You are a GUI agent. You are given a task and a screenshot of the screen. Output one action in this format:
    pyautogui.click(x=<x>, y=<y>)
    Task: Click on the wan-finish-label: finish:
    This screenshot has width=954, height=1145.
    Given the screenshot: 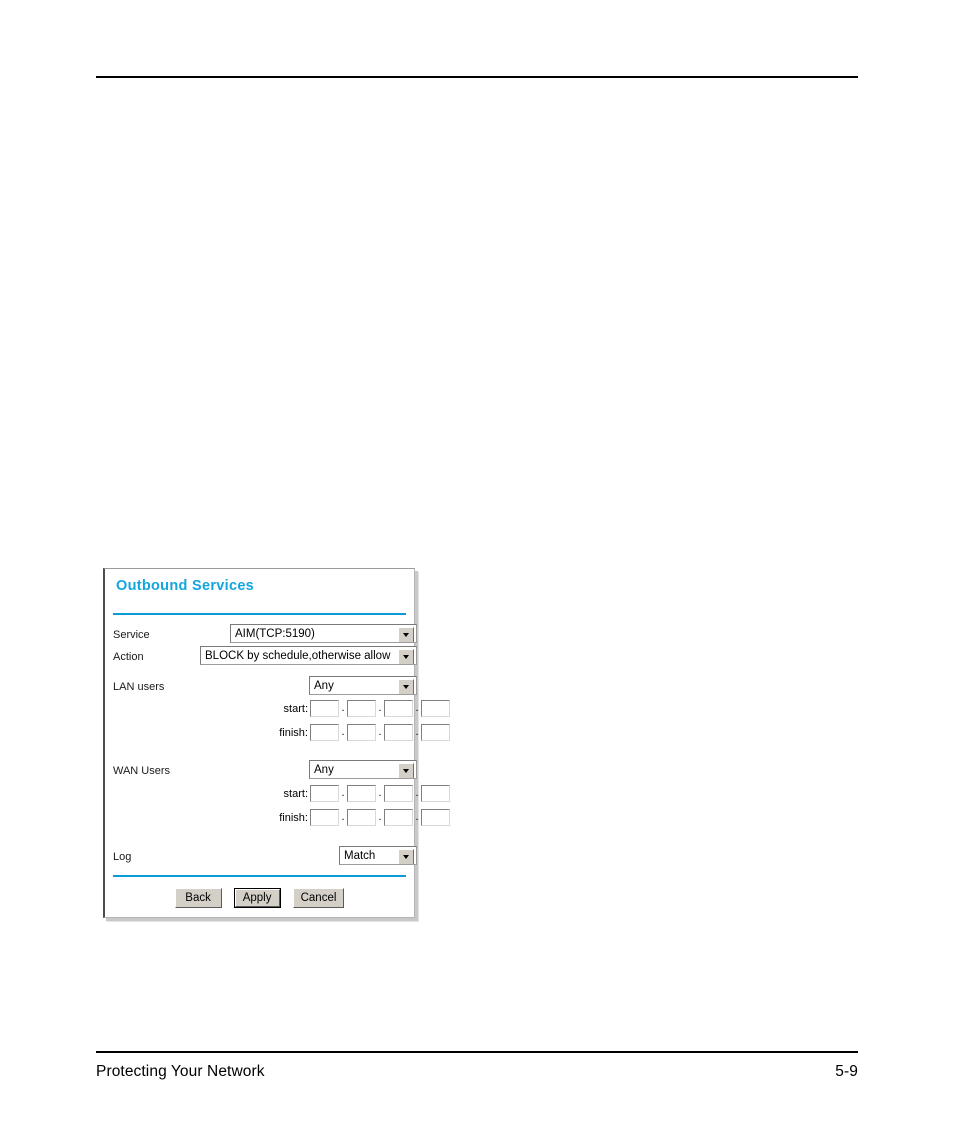 What is the action you would take?
    pyautogui.click(x=293, y=817)
    